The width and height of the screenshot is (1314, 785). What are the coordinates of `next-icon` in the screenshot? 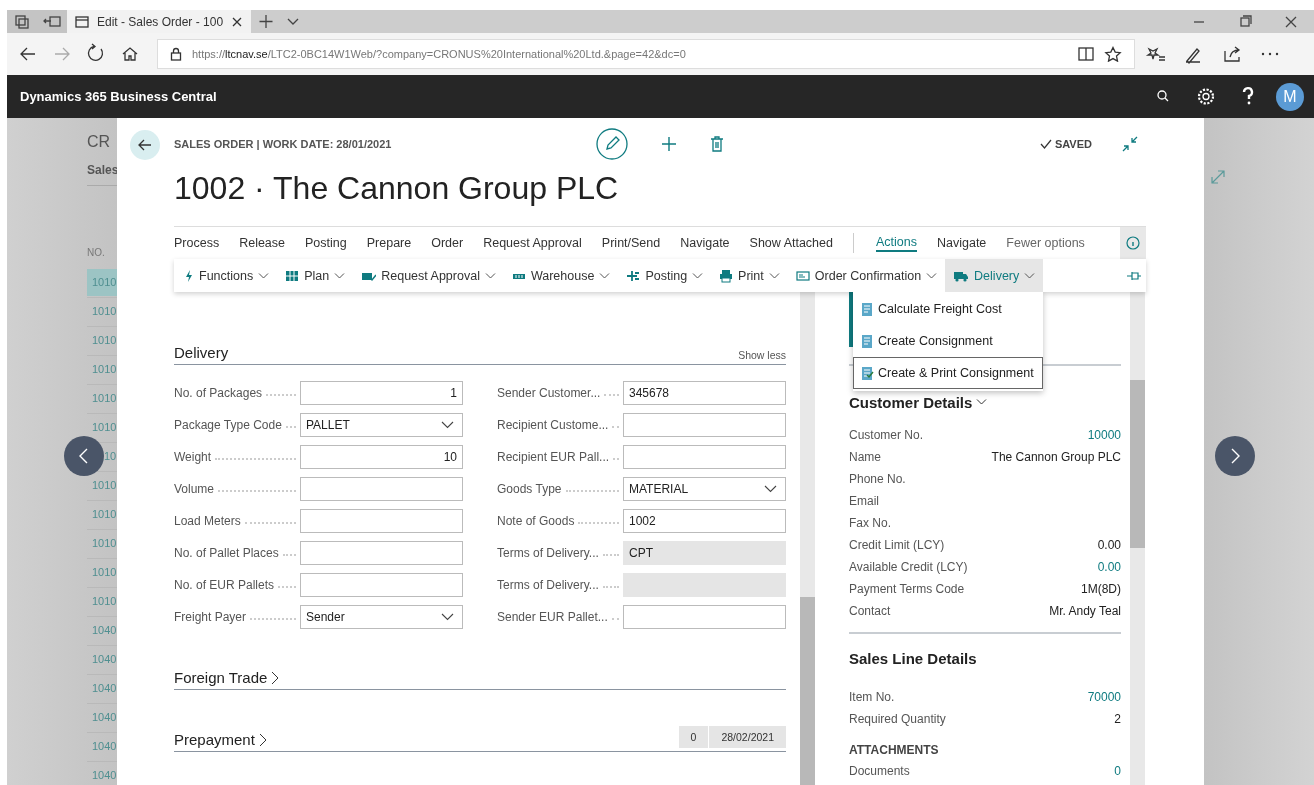 It's located at (1235, 456).